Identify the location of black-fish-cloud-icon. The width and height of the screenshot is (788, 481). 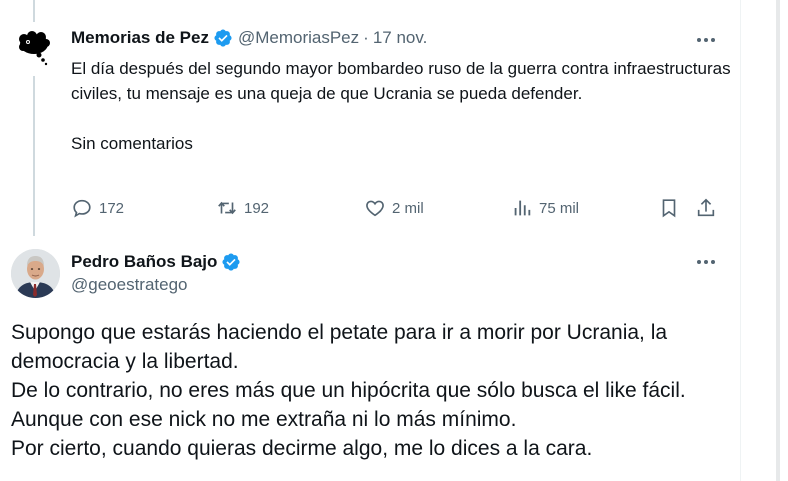
(34, 48).